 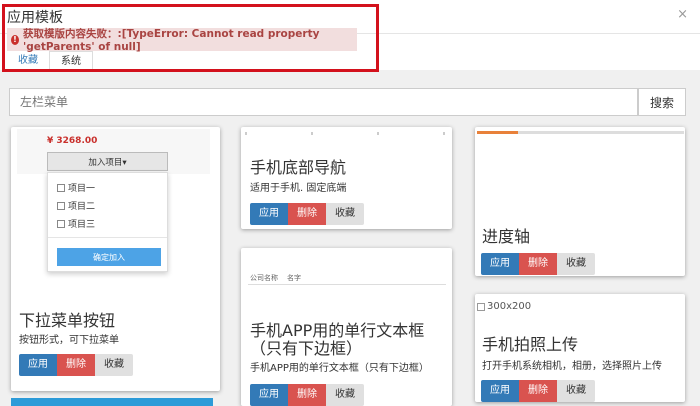 I want to click on dropdown-item: 项目三, so click(x=76, y=223).